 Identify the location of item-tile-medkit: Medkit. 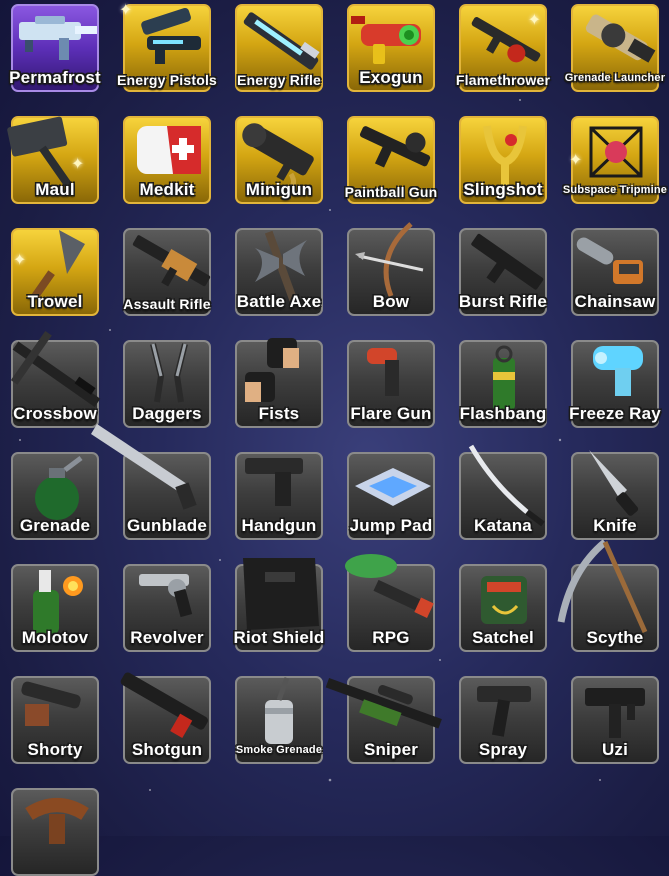
(167, 160).